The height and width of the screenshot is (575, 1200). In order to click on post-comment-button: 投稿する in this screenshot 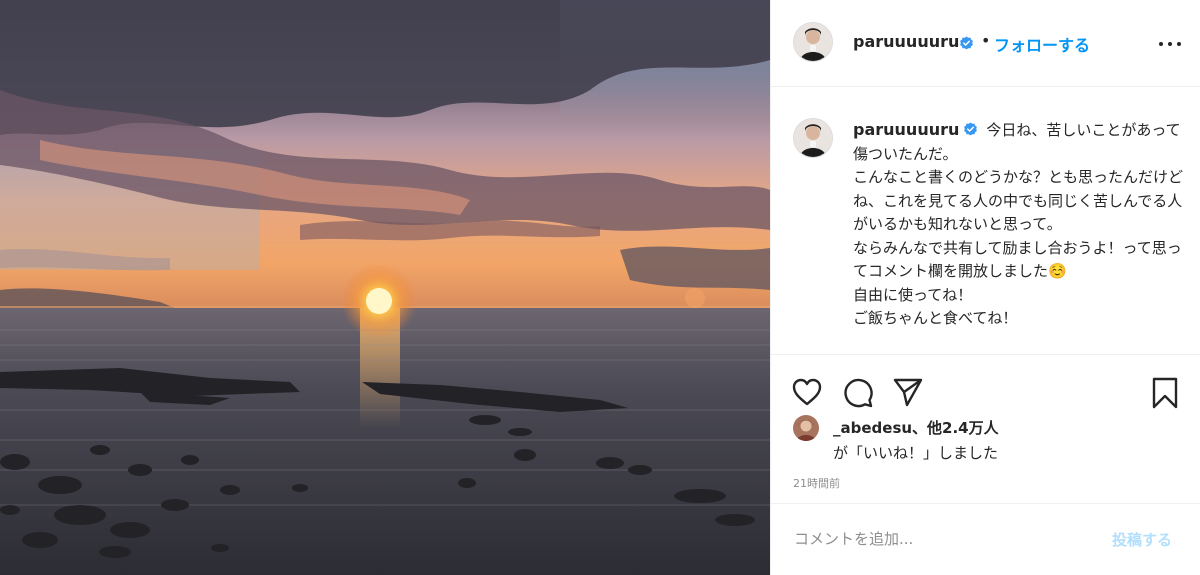, I will do `click(1142, 539)`.